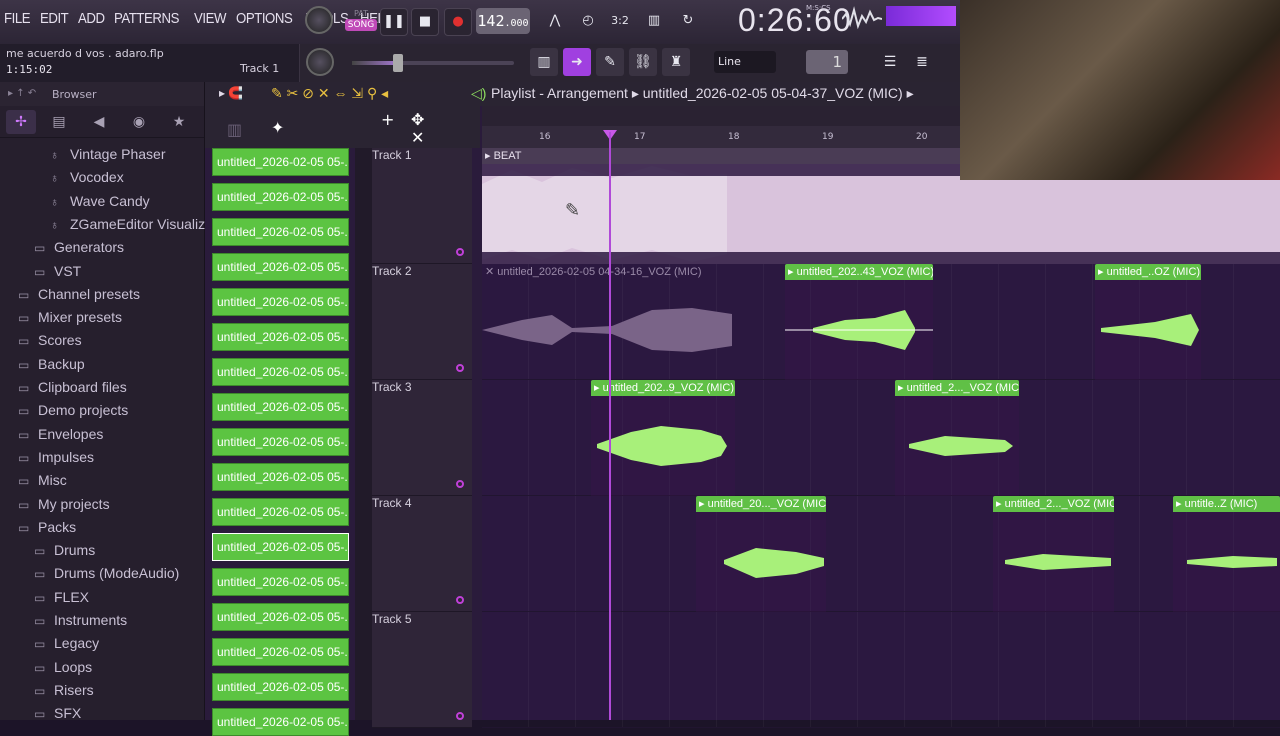 This screenshot has width=1280, height=736. What do you see at coordinates (234, 129) in the screenshot?
I see `grid-icon: ▥` at bounding box center [234, 129].